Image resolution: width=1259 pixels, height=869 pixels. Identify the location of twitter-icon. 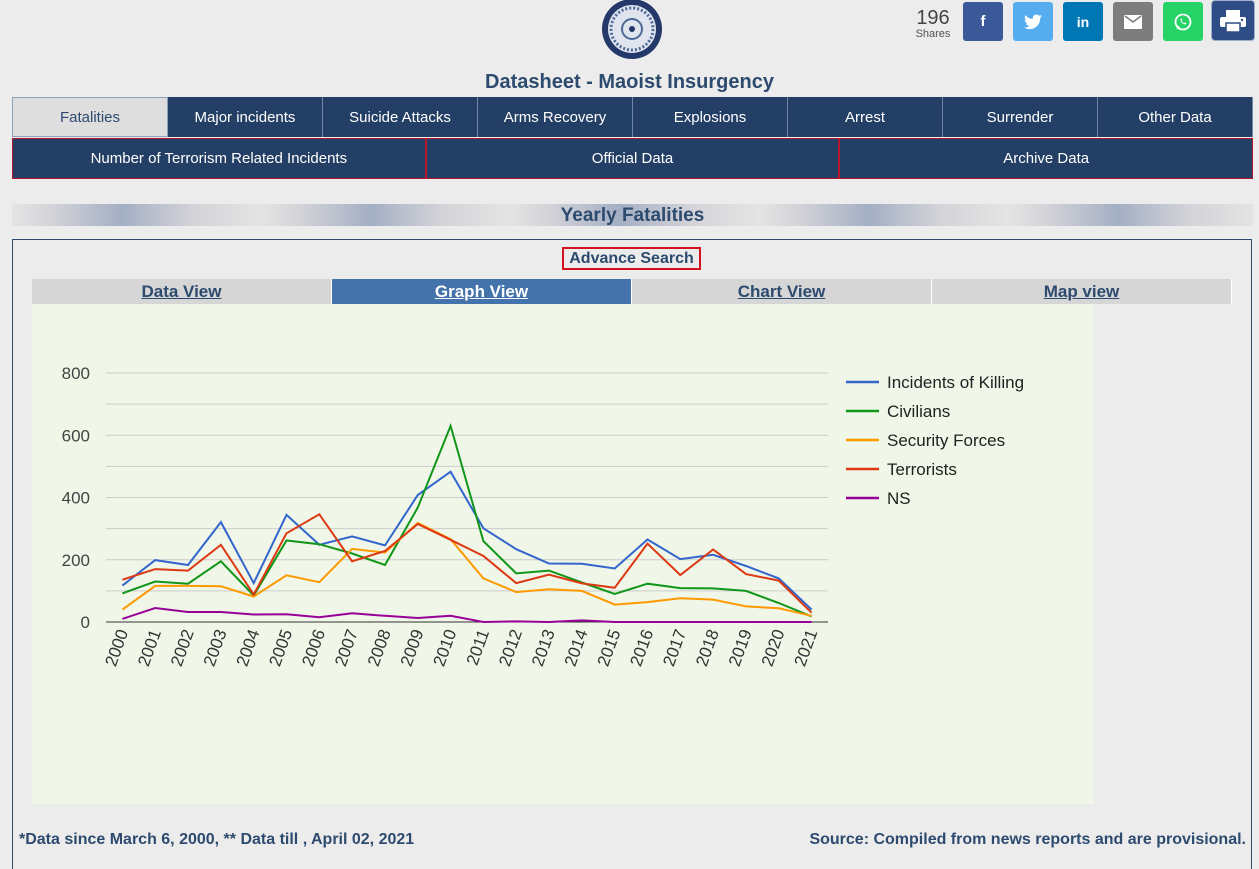
(1033, 21).